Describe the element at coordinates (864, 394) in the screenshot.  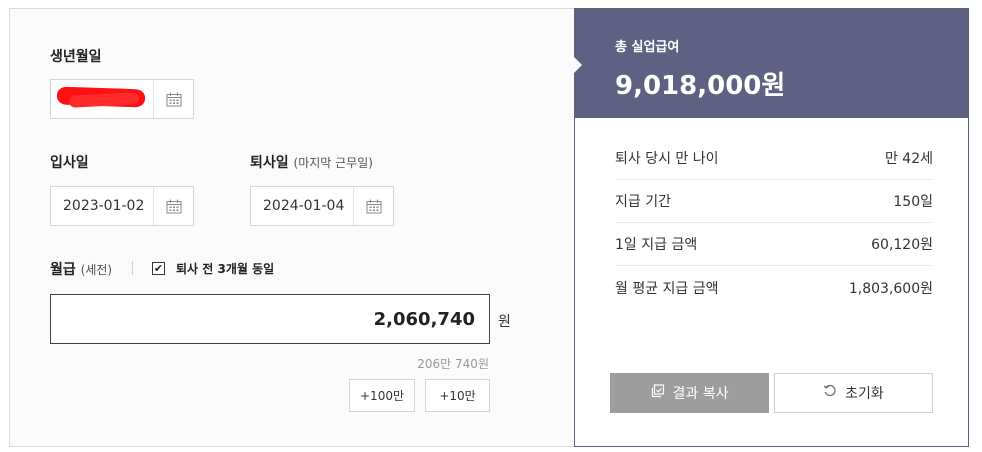
I see `reset-label: 초기화` at that location.